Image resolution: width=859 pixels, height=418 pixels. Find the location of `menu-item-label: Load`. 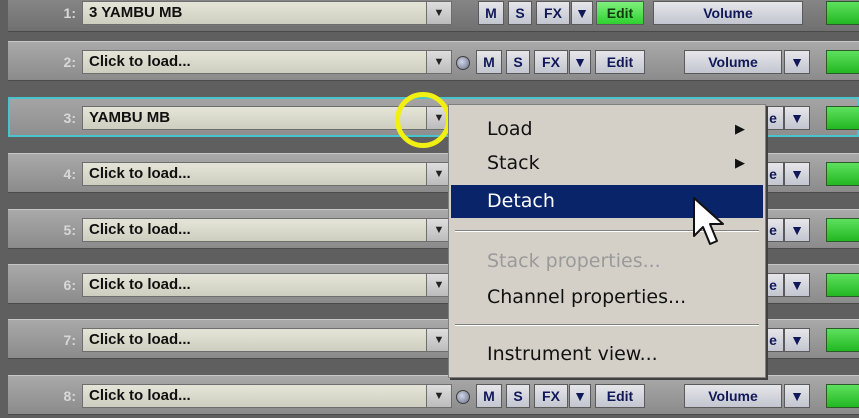

menu-item-label: Load is located at coordinates (510, 129).